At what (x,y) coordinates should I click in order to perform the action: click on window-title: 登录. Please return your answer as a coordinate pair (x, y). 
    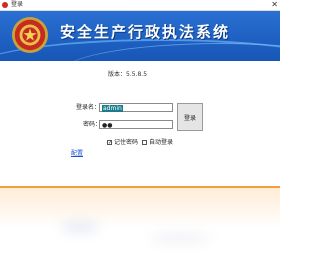
    Looking at the image, I should click on (17, 4).